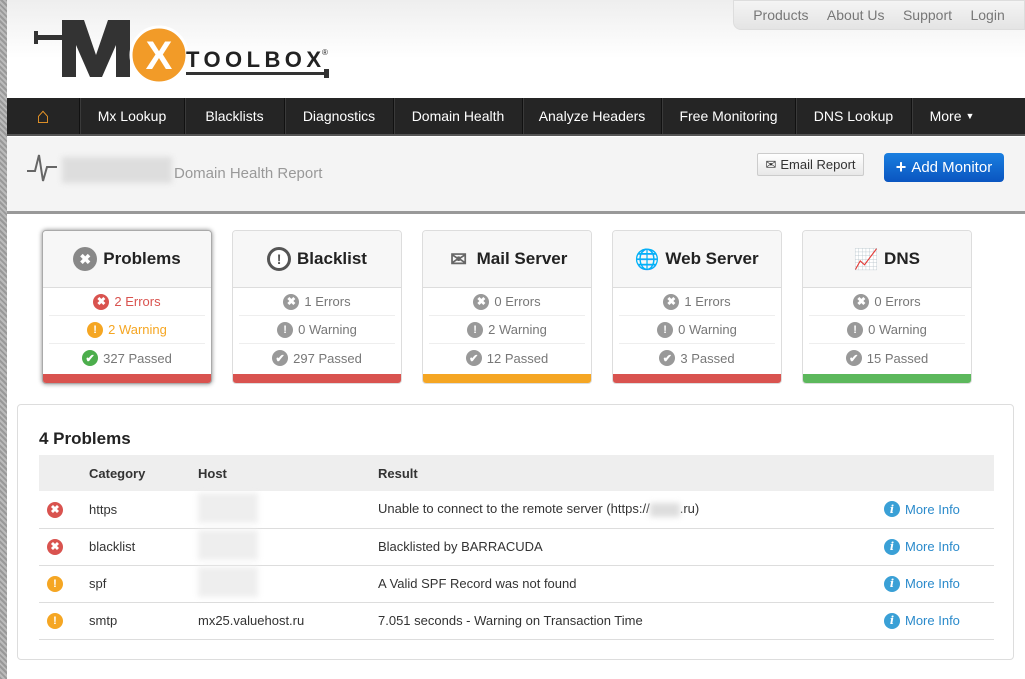 This screenshot has width=1025, height=679. I want to click on nav-more: More ▼, so click(952, 116).